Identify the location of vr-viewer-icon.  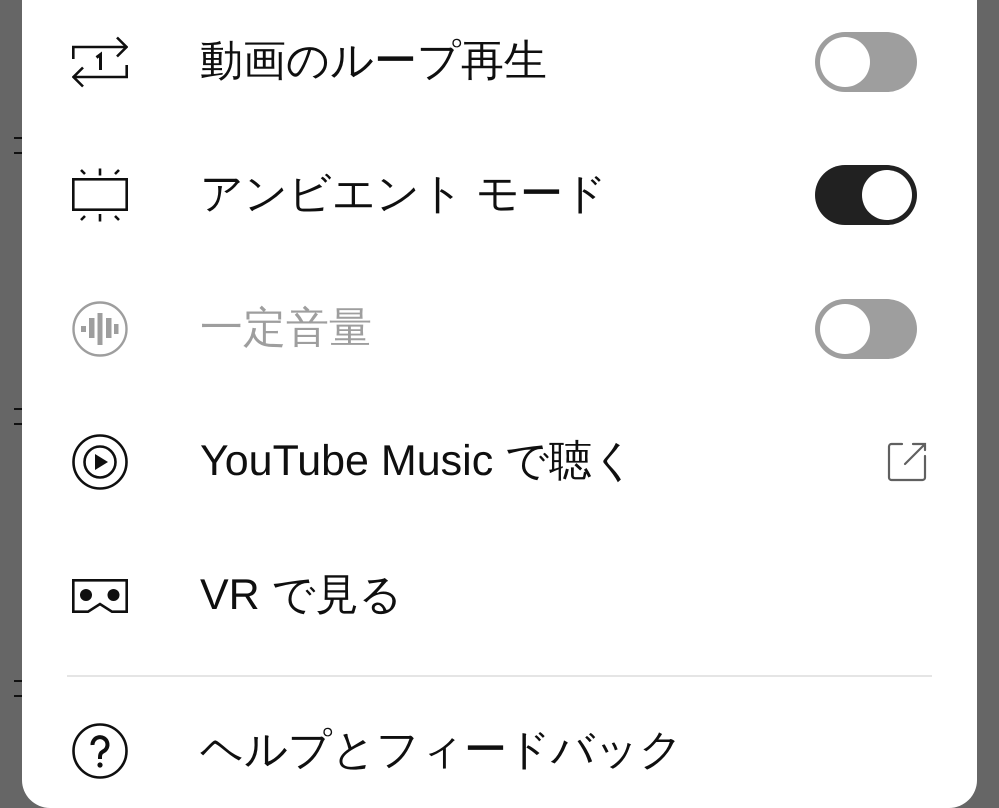
(100, 595).